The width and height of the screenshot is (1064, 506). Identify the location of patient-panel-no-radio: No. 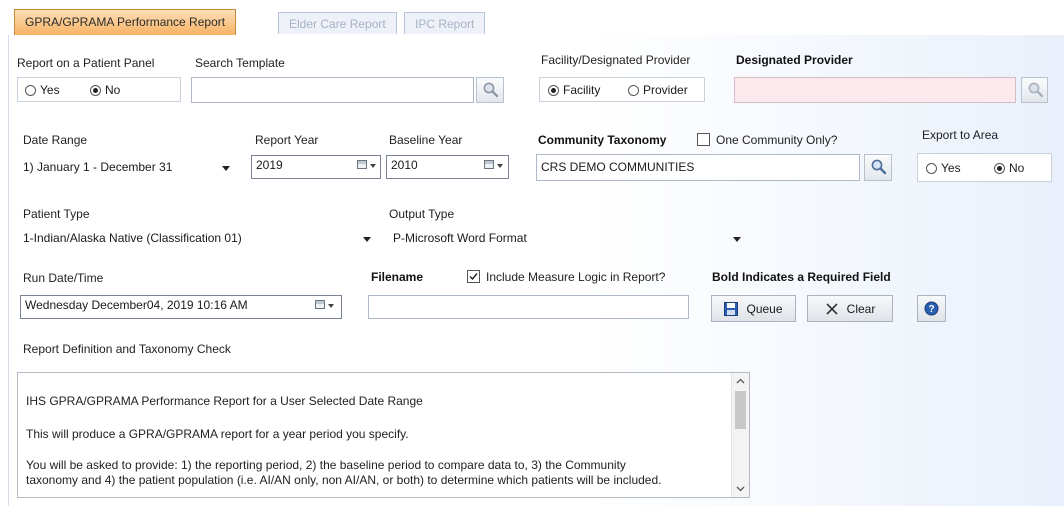
(105, 90).